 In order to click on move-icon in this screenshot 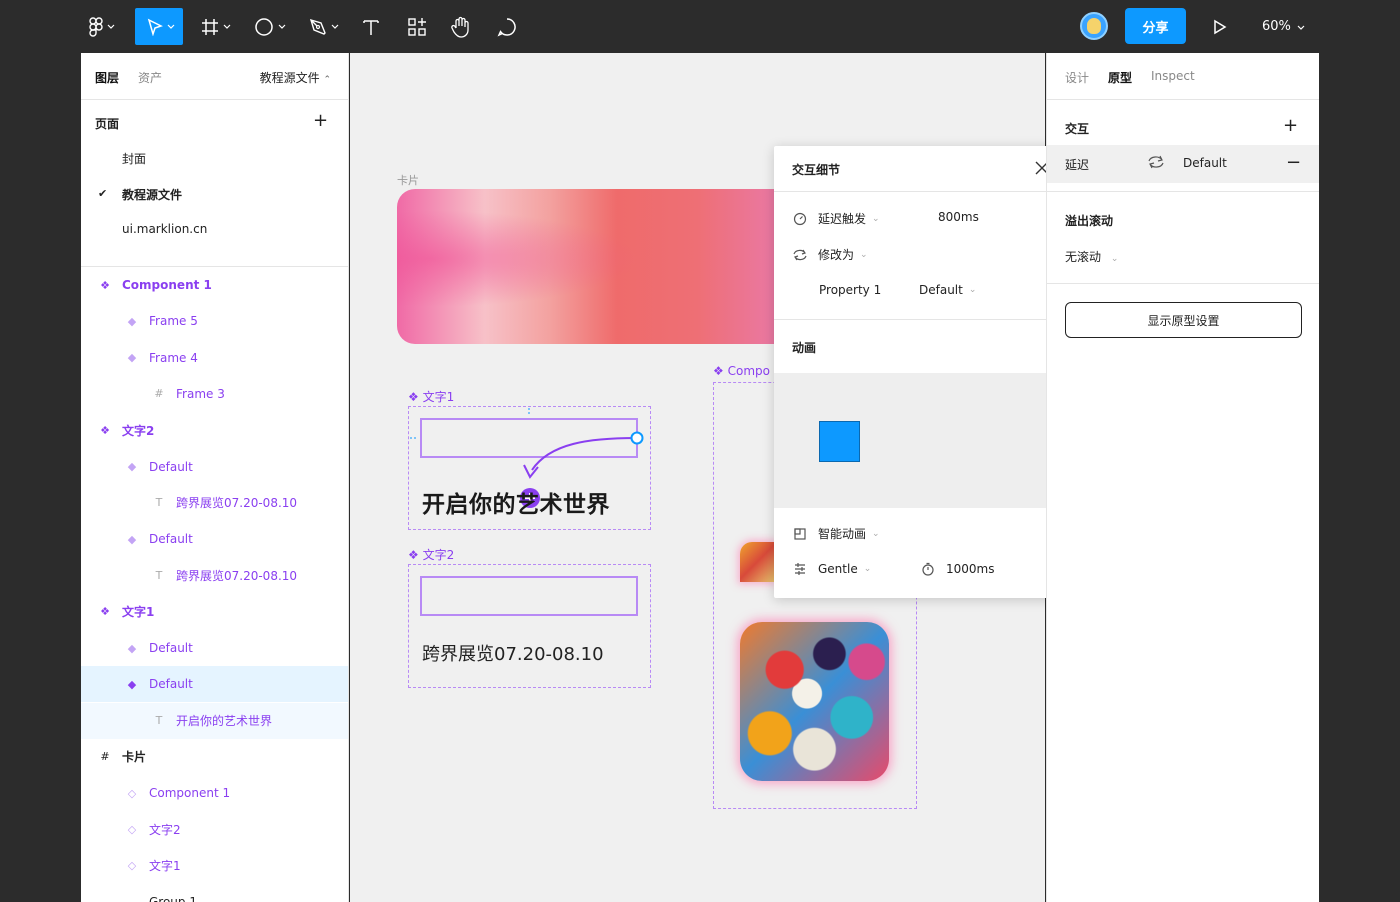, I will do `click(155, 27)`.